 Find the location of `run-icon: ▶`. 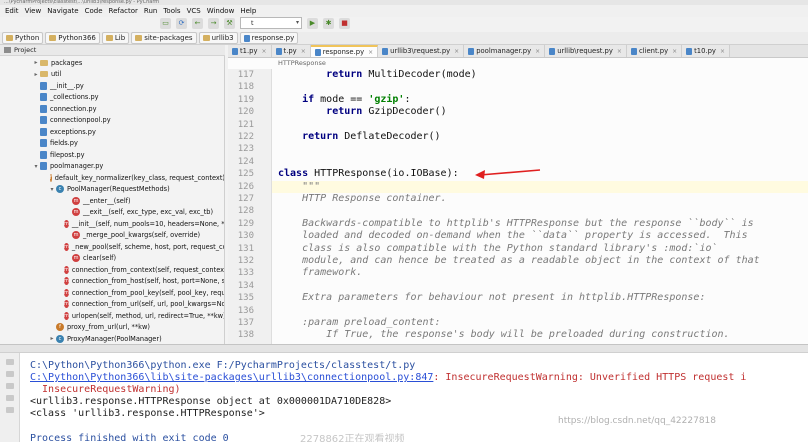

run-icon: ▶ is located at coordinates (312, 23).